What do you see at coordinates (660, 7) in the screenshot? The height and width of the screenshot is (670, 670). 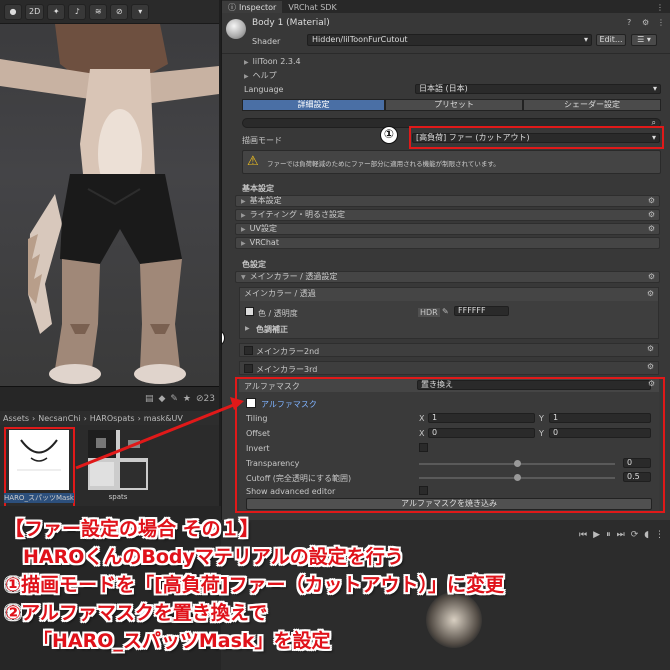 I see `tab-menu-icon: ⋮` at bounding box center [660, 7].